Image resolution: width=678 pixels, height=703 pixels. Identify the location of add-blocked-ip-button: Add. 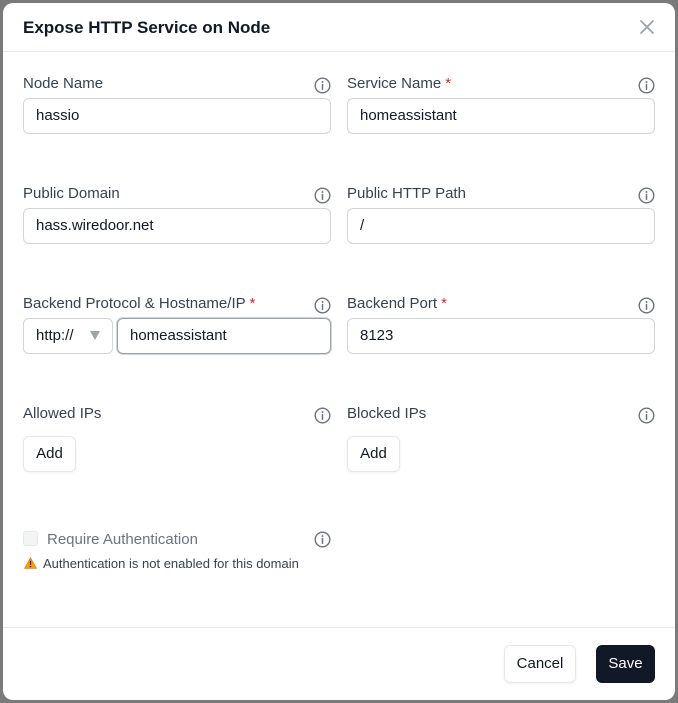
(373, 454).